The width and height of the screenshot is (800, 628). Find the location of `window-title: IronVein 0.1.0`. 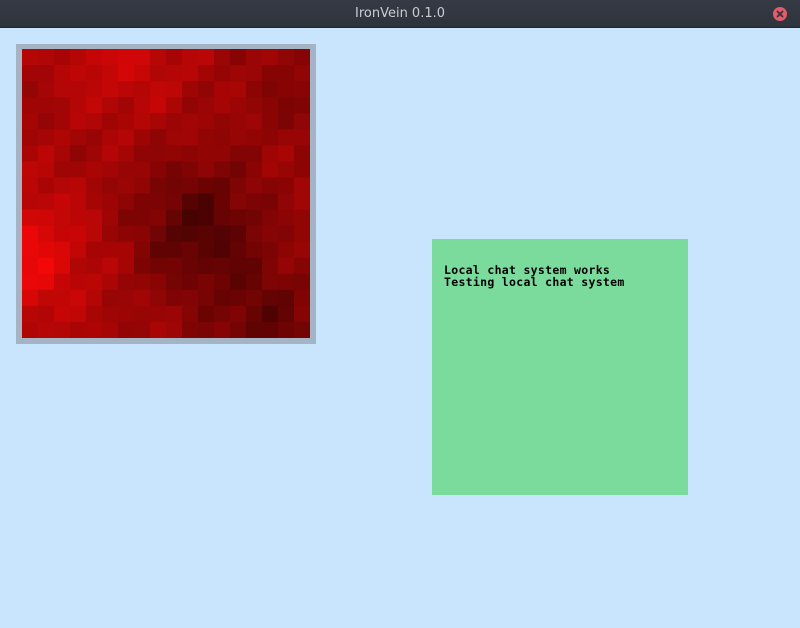

window-title: IronVein 0.1.0 is located at coordinates (400, 13).